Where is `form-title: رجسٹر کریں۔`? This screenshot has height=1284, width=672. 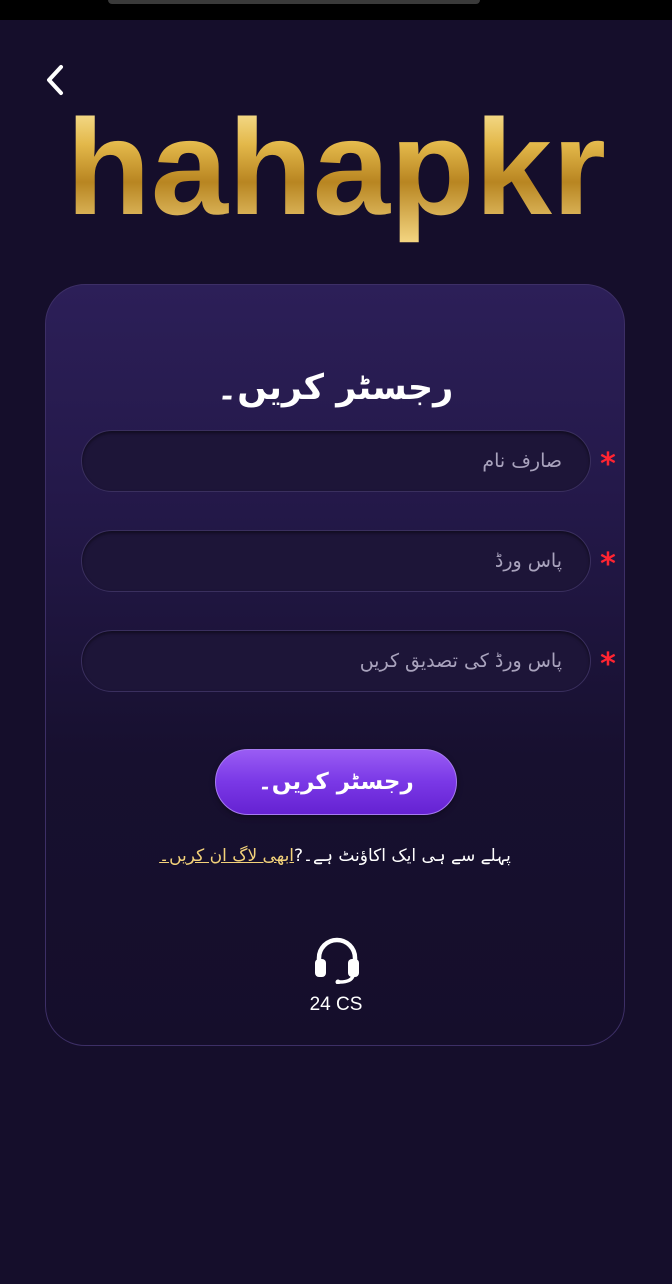 form-title: رجسٹر کریں۔ is located at coordinates (335, 388).